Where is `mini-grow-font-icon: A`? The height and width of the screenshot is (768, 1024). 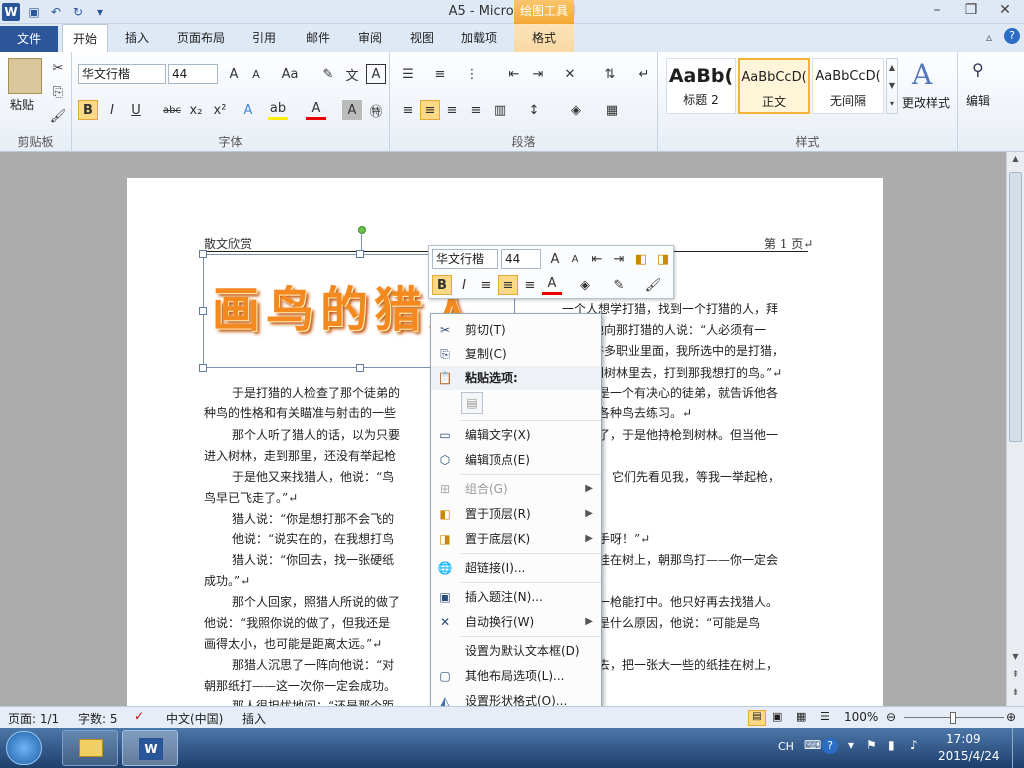 mini-grow-font-icon: A is located at coordinates (555, 259).